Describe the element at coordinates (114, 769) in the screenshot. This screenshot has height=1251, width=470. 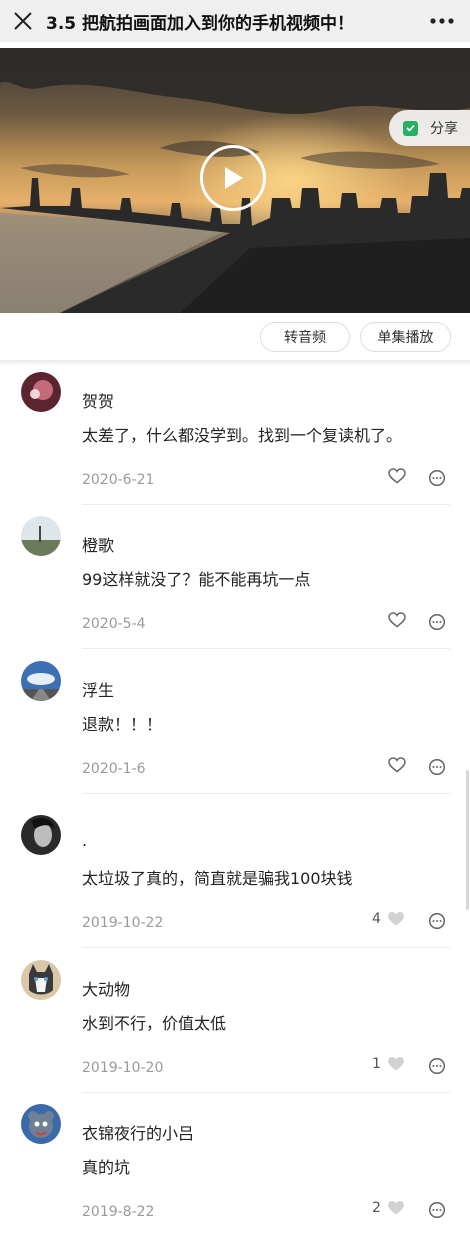
I see `comment-date: 2020-1-6` at that location.